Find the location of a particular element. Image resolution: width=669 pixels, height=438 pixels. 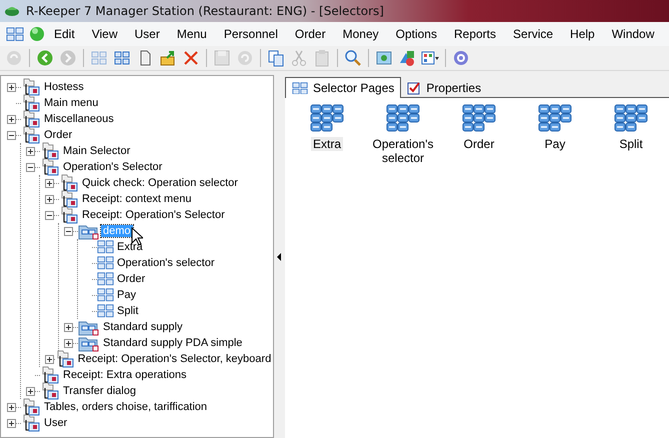

tree-item: Standard supply is located at coordinates (142, 327).